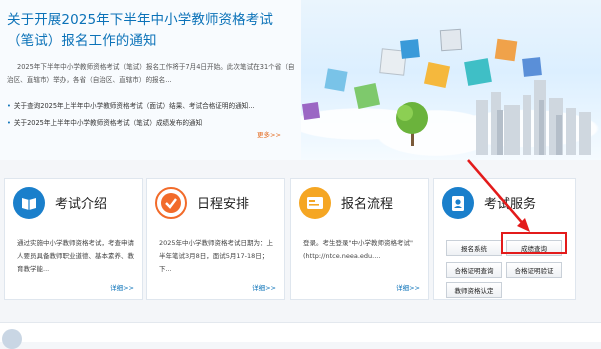  What do you see at coordinates (300, 335) in the screenshot?
I see `footer-strip` at bounding box center [300, 335].